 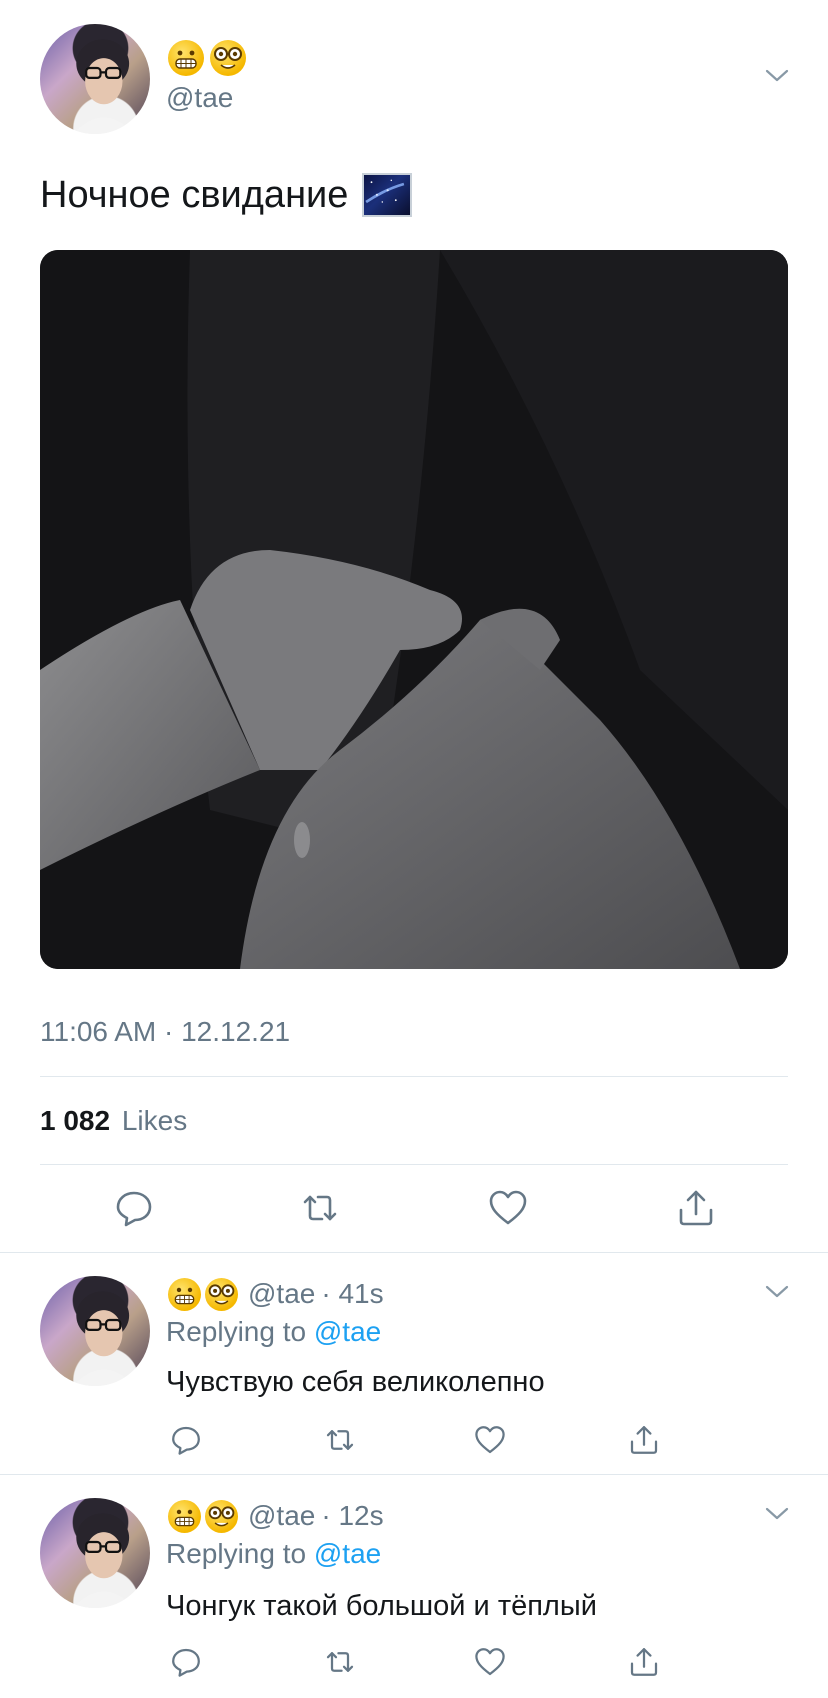 What do you see at coordinates (113, 1121) in the screenshot?
I see `likes-stat: 1 082 Likes` at bounding box center [113, 1121].